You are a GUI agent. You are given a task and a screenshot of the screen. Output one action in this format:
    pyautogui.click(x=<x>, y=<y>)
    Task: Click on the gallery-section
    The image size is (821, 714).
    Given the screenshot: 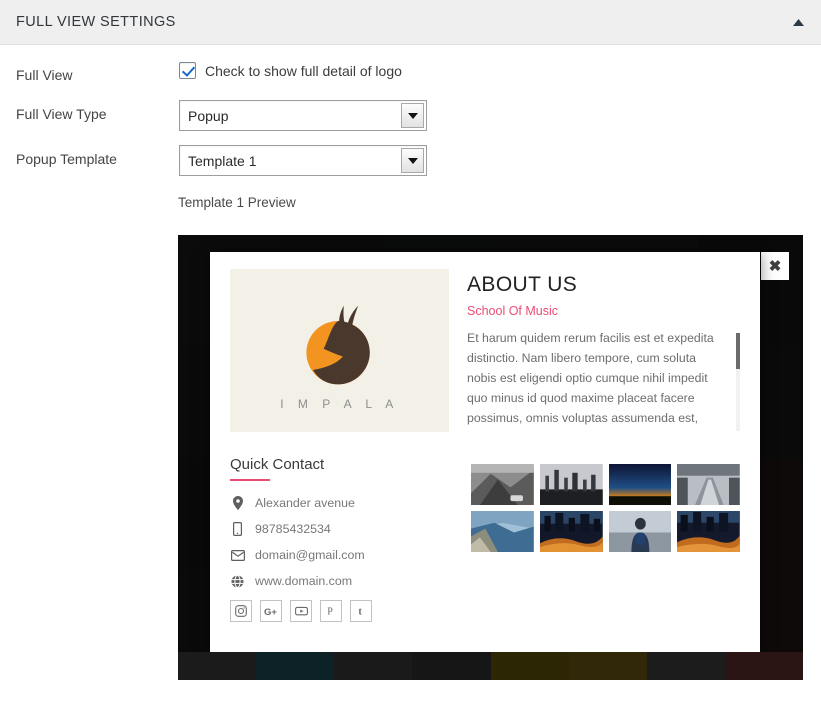 What is the action you would take?
    pyautogui.click(x=605, y=539)
    